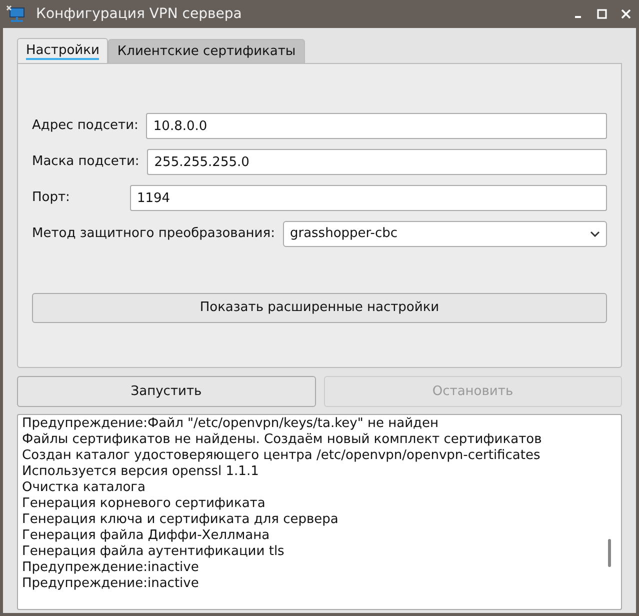  Describe the element at coordinates (626, 14) in the screenshot. I see `close-icon` at that location.